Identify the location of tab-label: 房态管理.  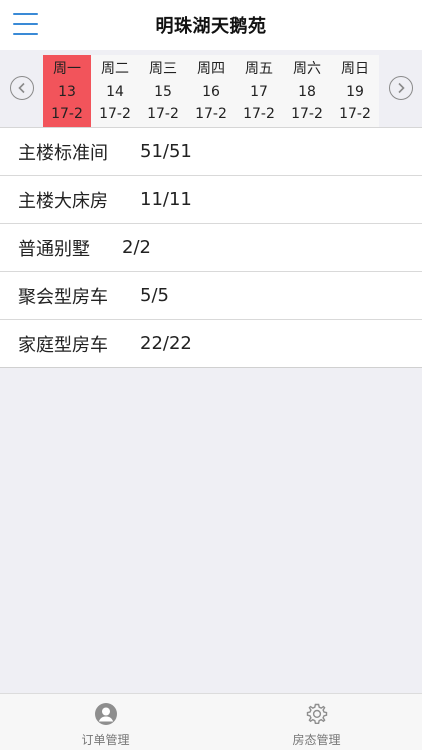
(316, 740).